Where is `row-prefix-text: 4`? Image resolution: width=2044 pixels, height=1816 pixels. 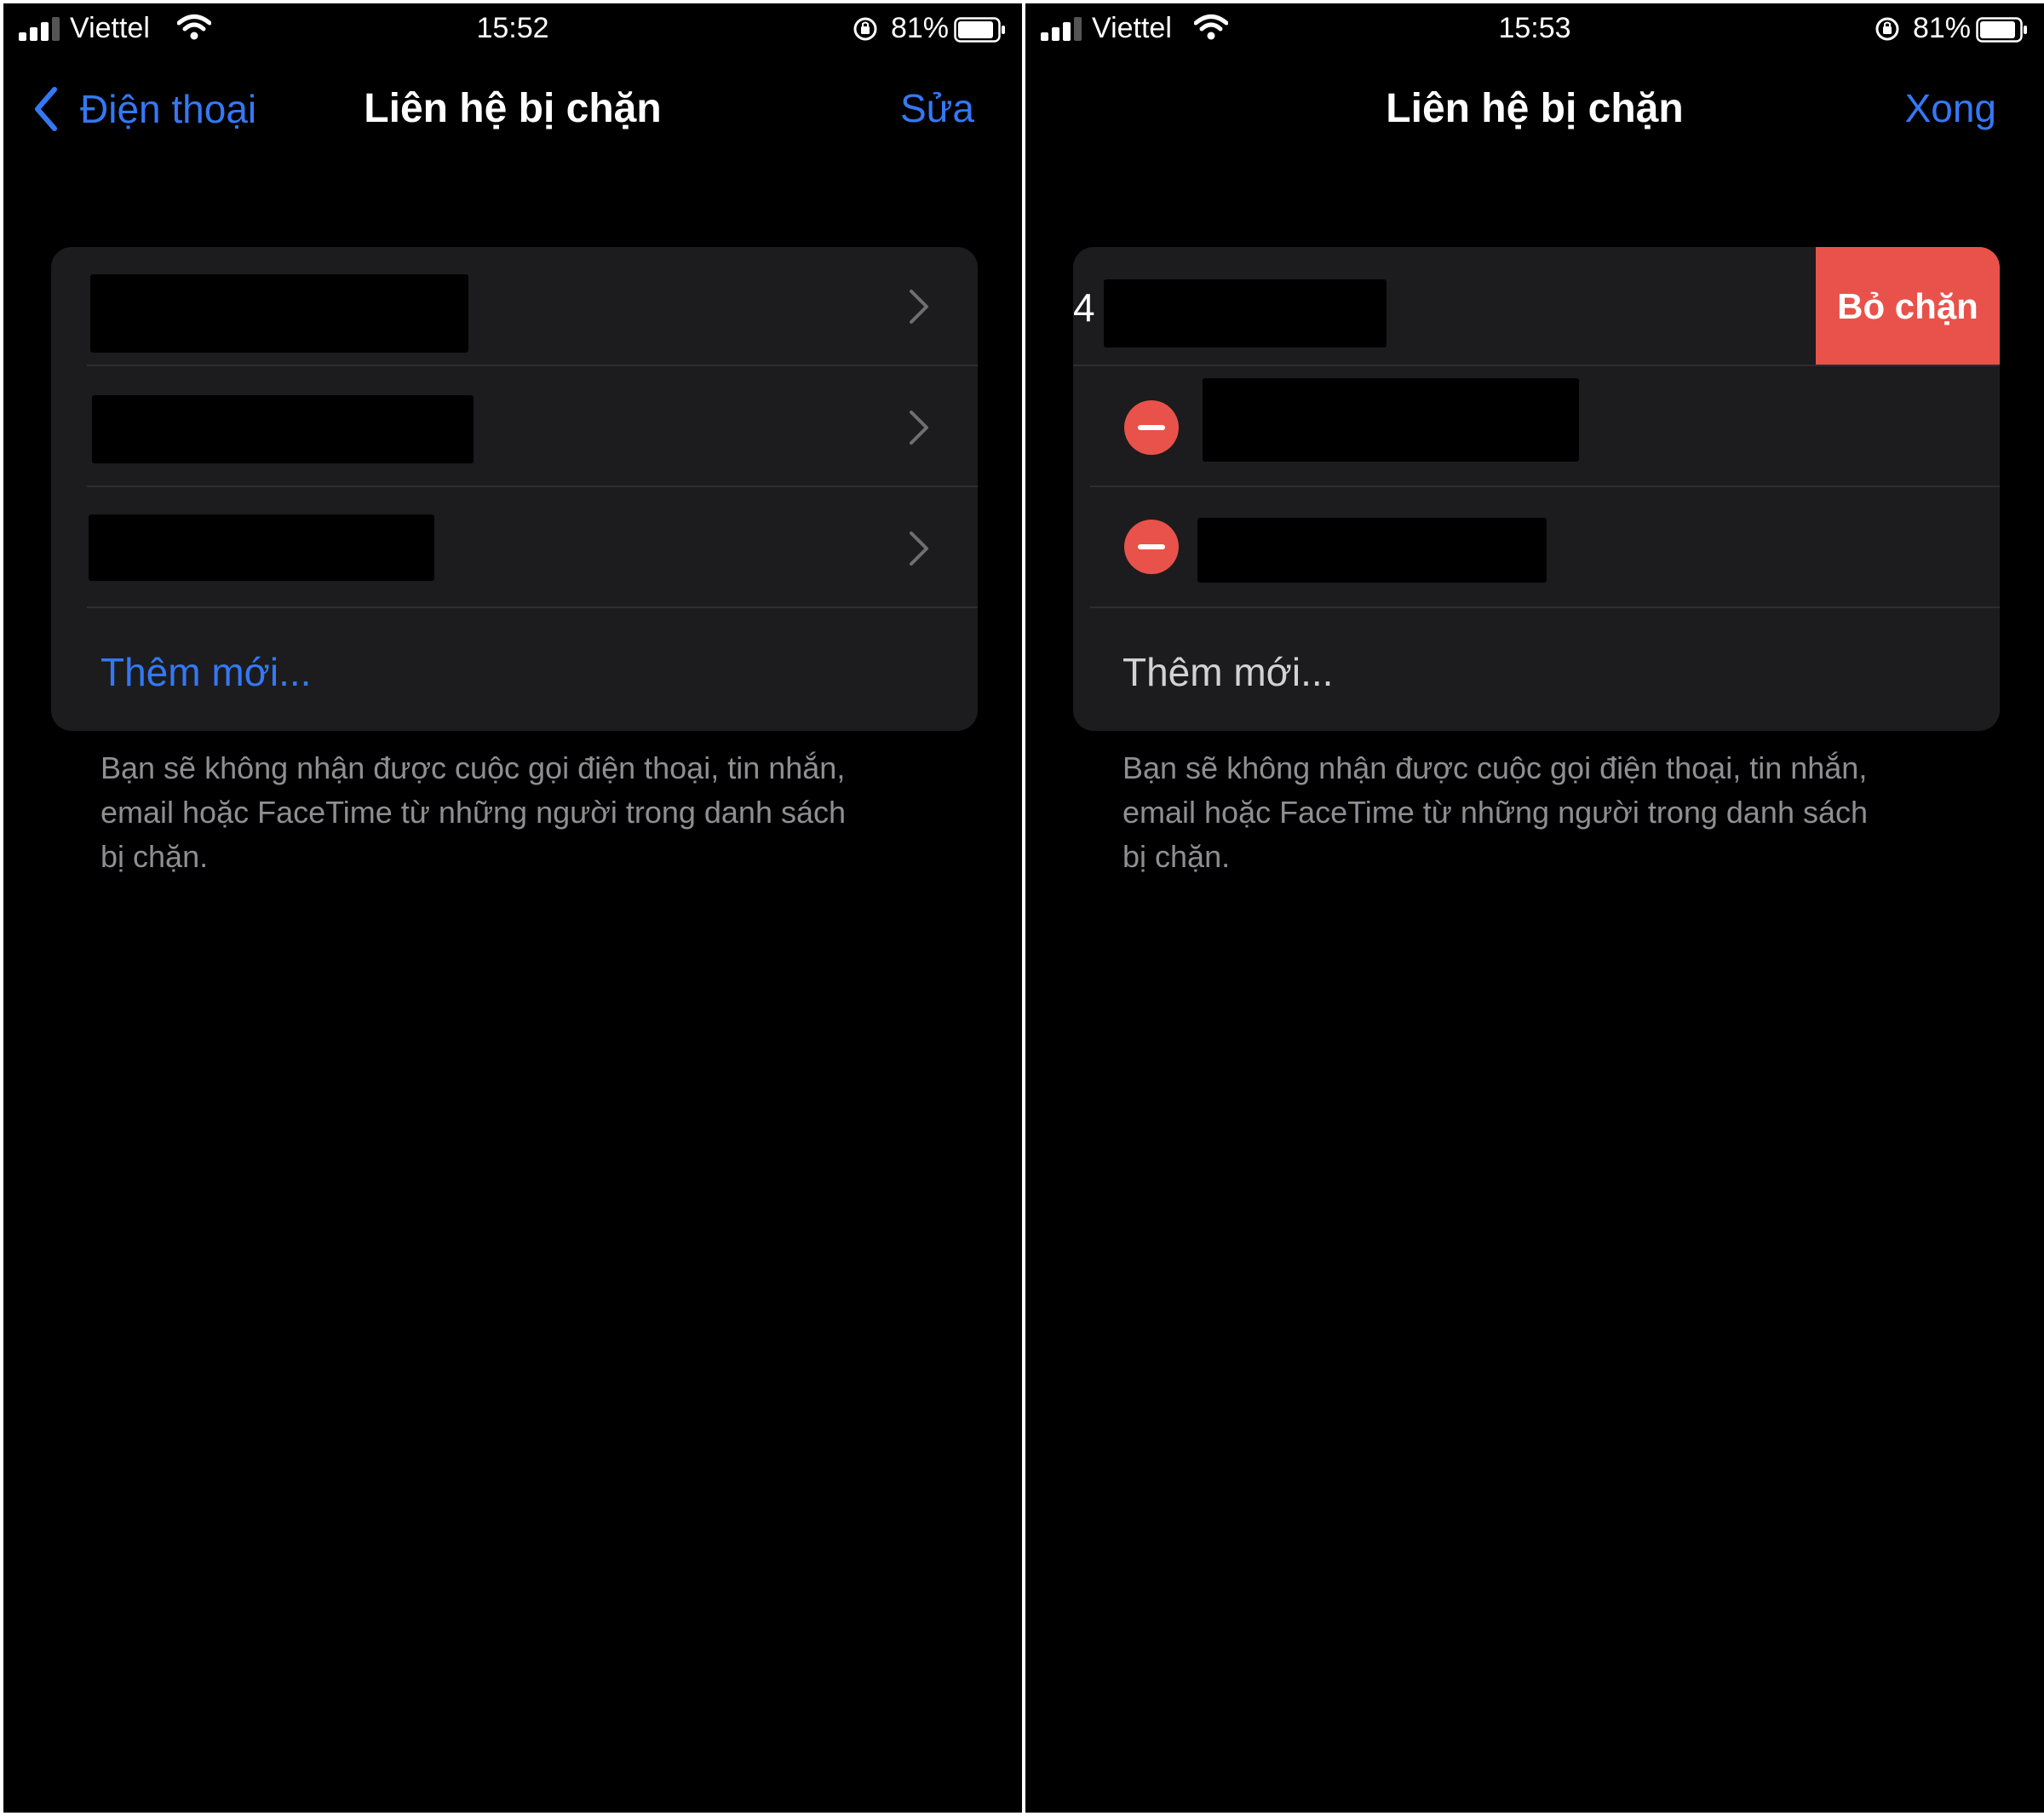 row-prefix-text: 4 is located at coordinates (1084, 307).